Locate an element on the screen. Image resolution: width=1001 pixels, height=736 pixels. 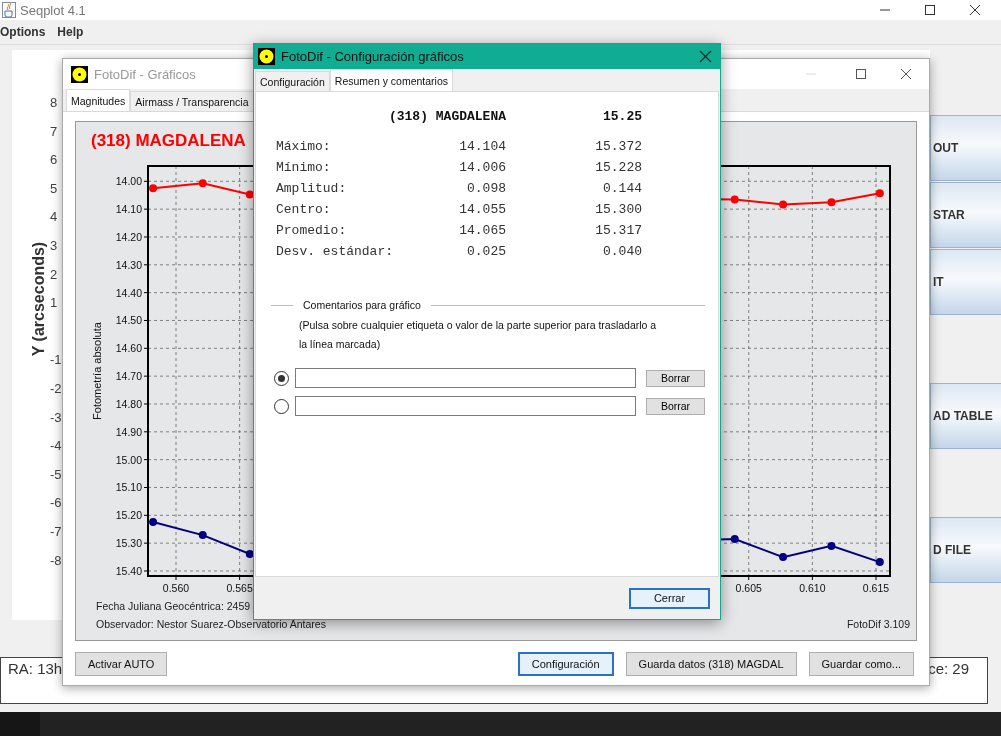
side-button: D FILE is located at coordinates (965, 550).